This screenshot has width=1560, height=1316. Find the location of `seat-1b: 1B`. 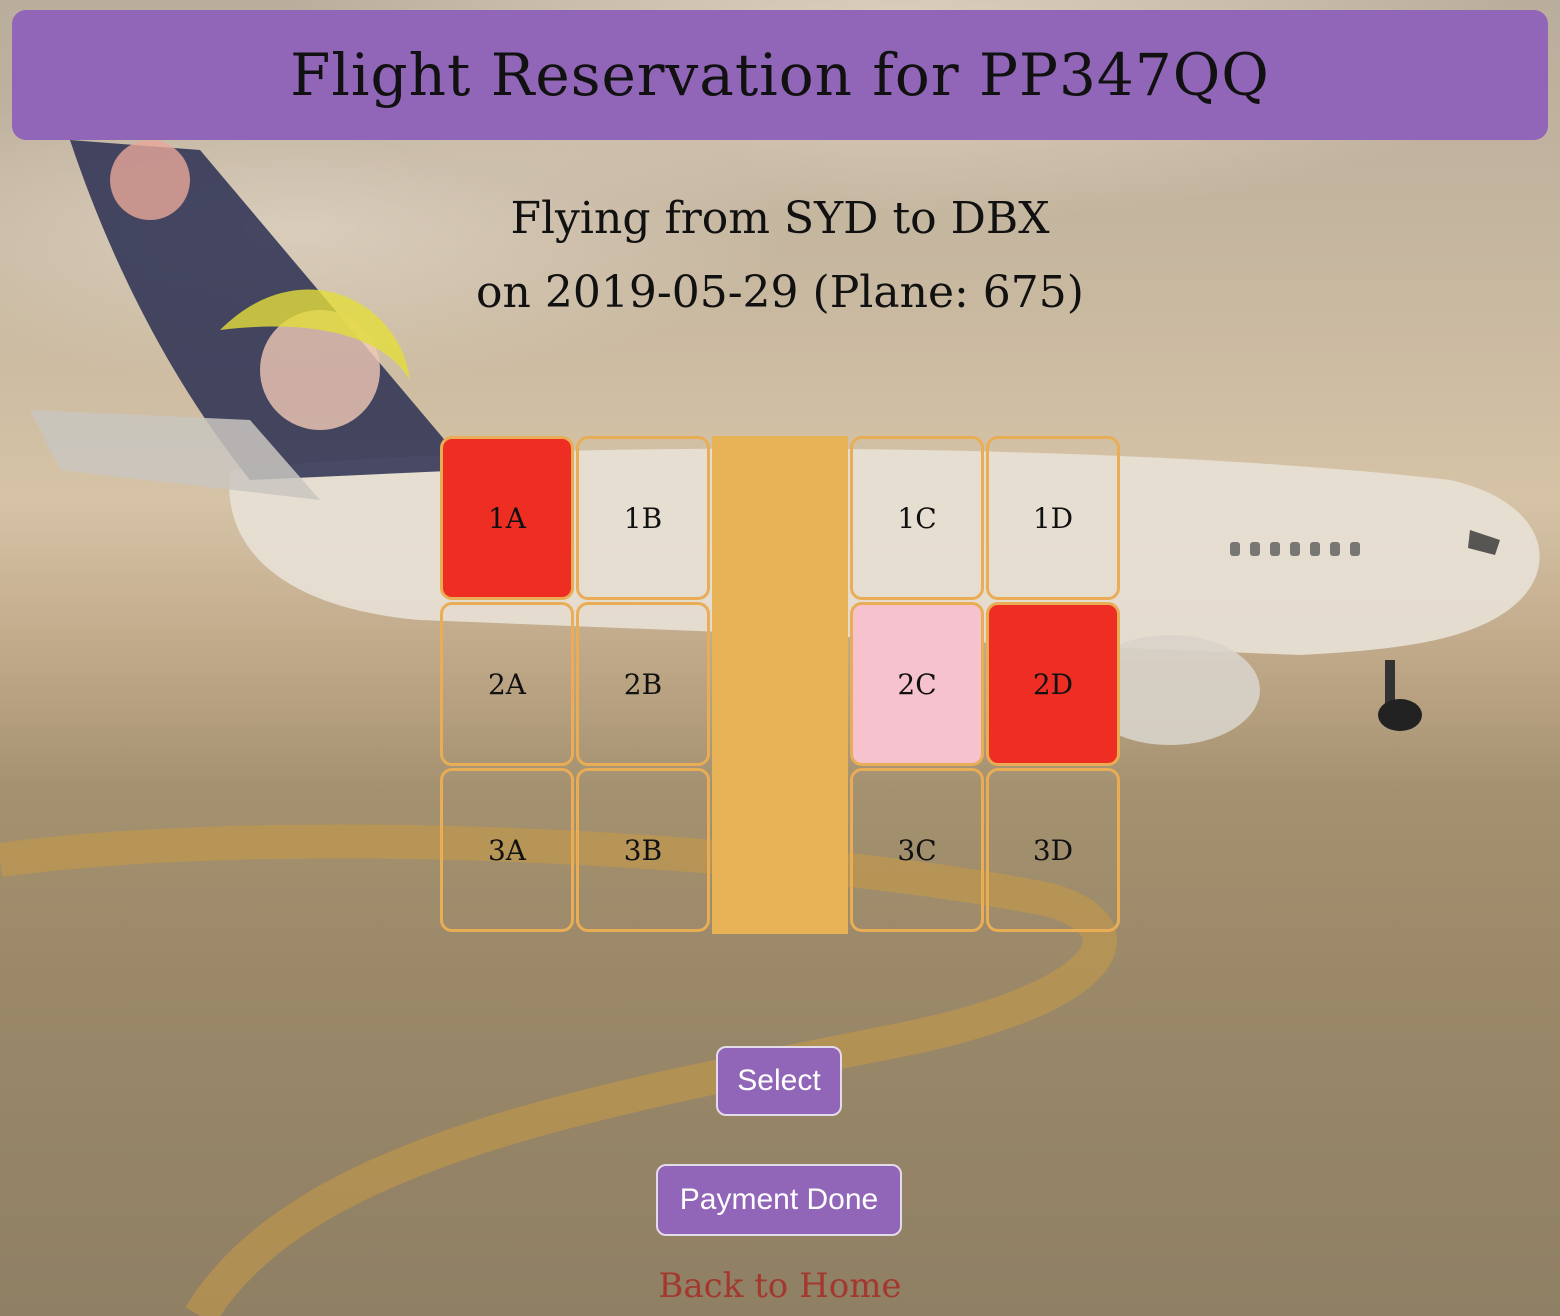

seat-1b: 1B is located at coordinates (643, 518).